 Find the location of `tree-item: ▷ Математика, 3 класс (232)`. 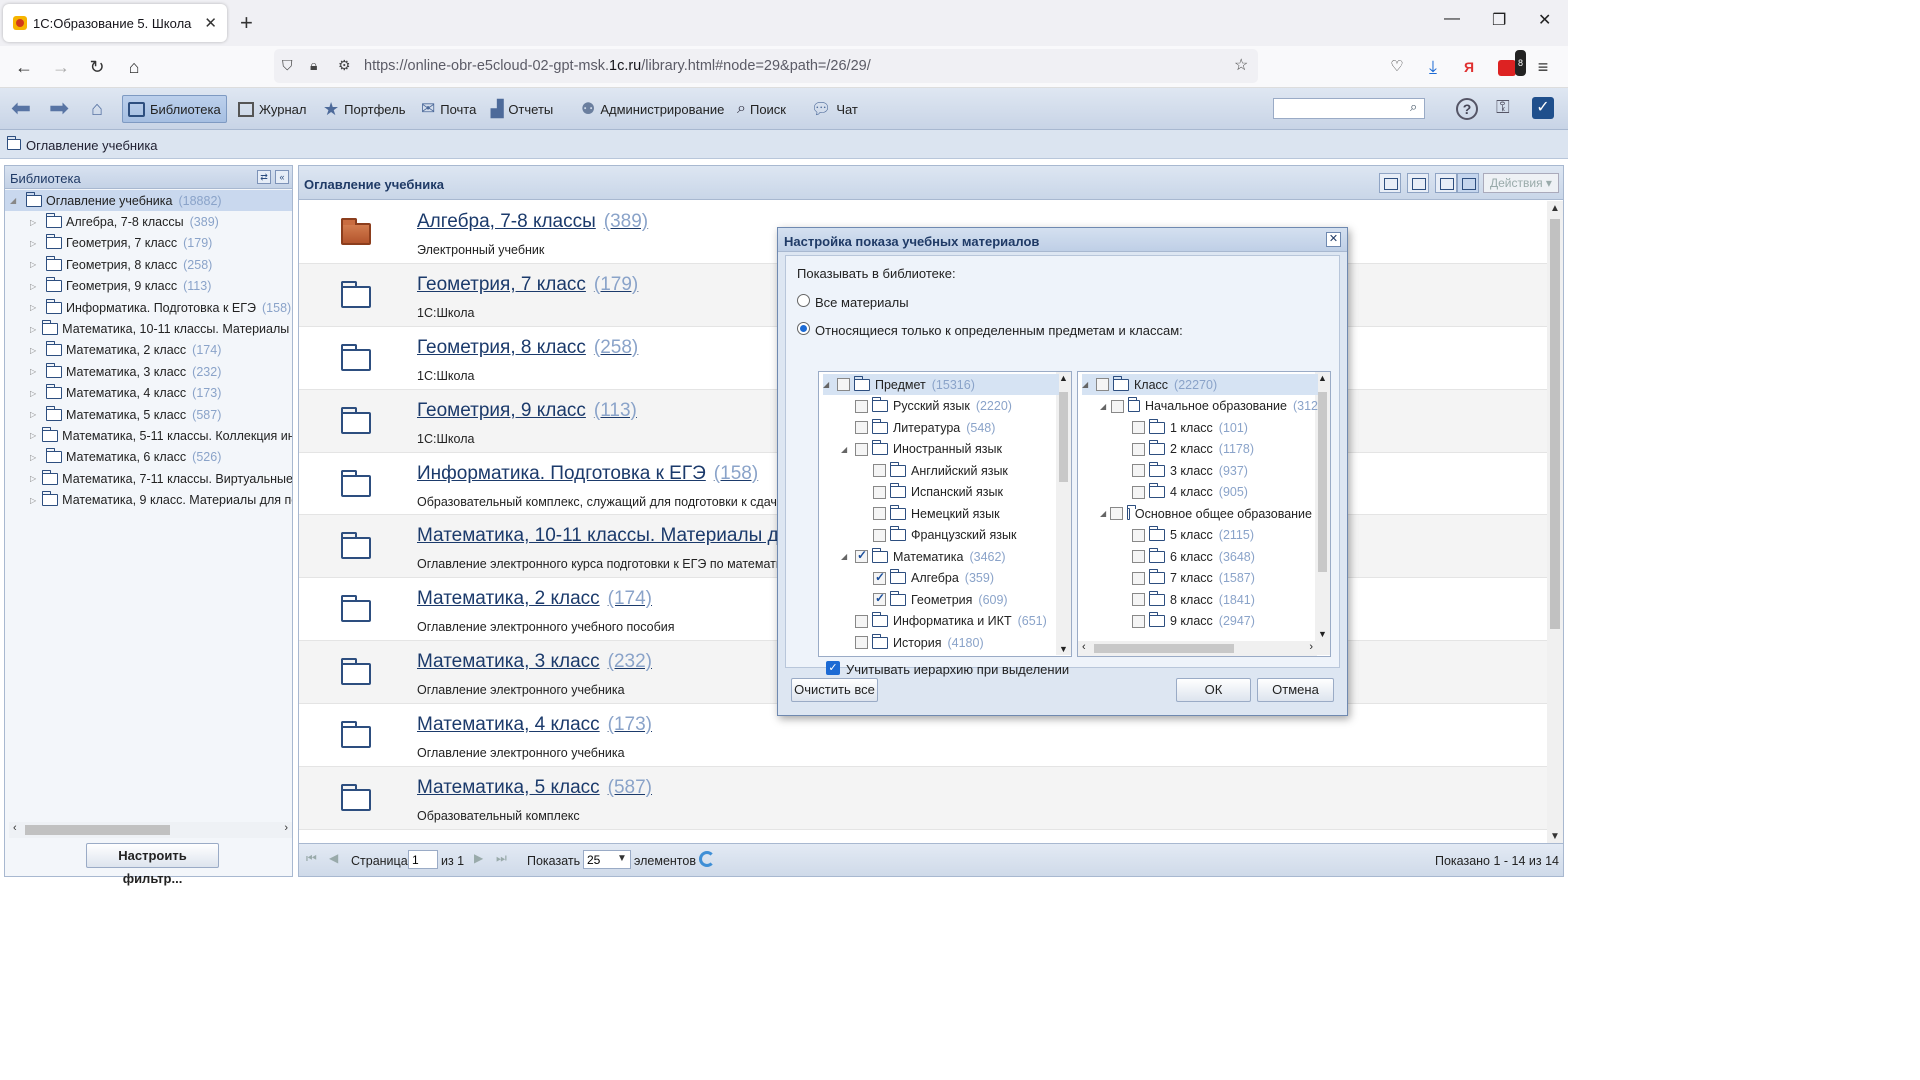

tree-item: ▷ Математика, 3 класс (232) is located at coordinates (148, 371).